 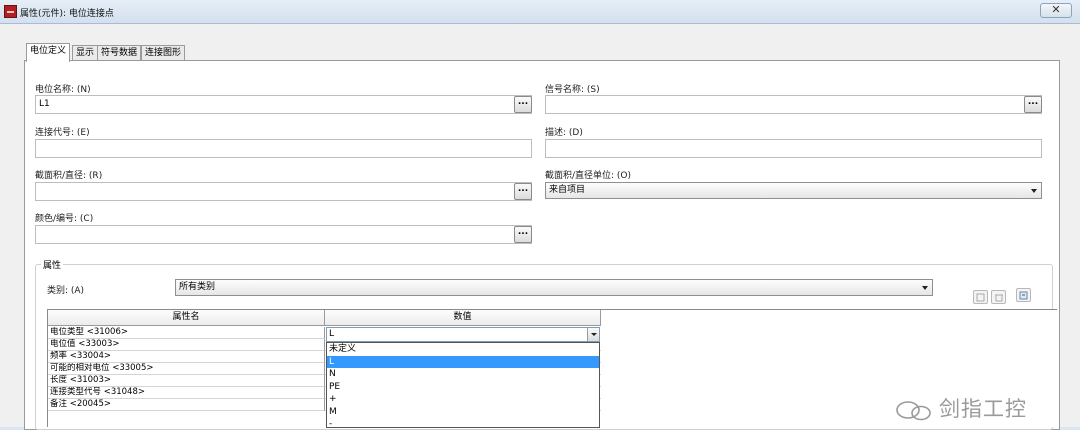 What do you see at coordinates (67, 14) in the screenshot?
I see `window-title: 属性(元件): 电位连接点` at bounding box center [67, 14].